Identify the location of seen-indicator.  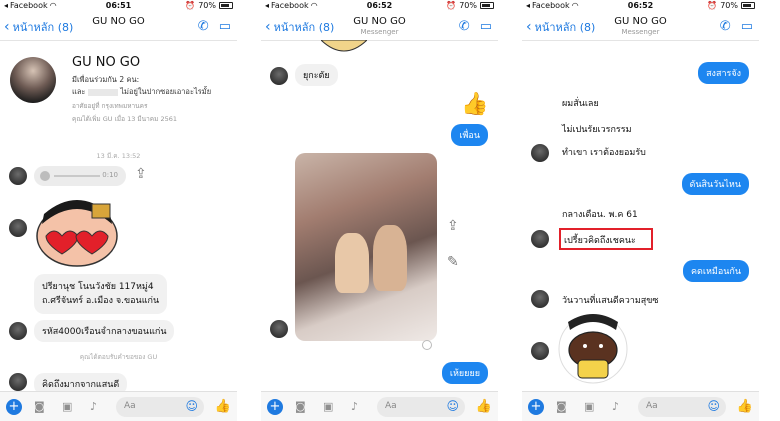
(427, 345).